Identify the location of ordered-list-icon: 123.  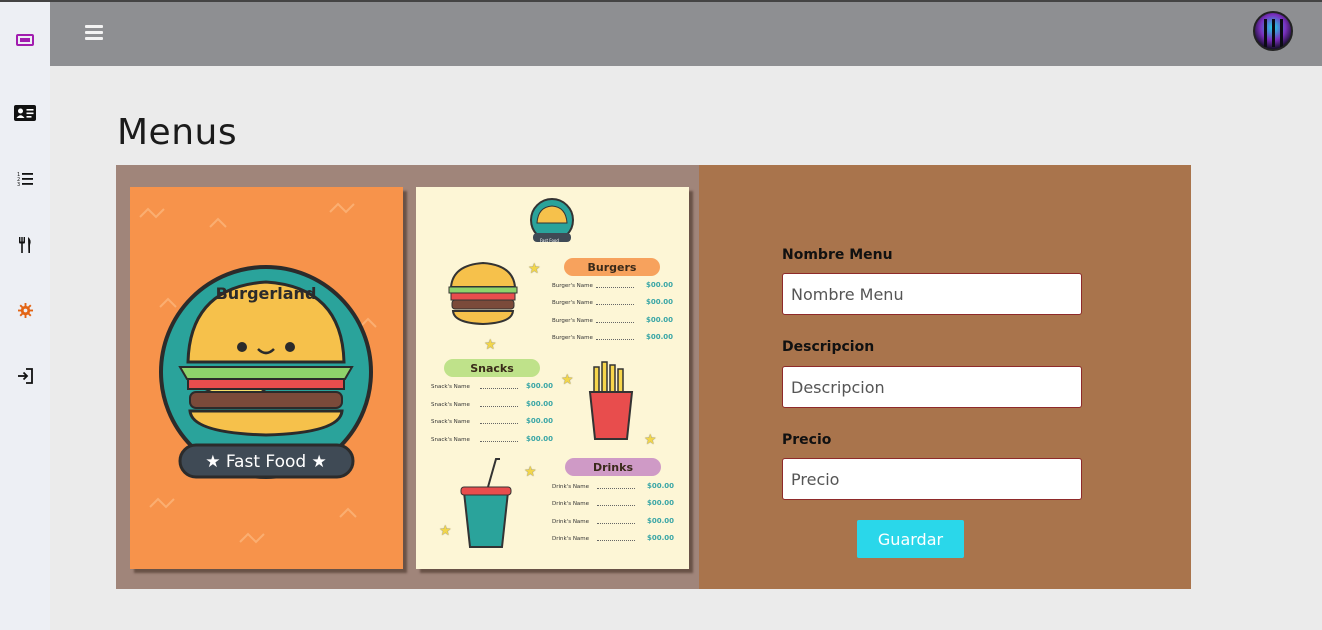
(25, 179).